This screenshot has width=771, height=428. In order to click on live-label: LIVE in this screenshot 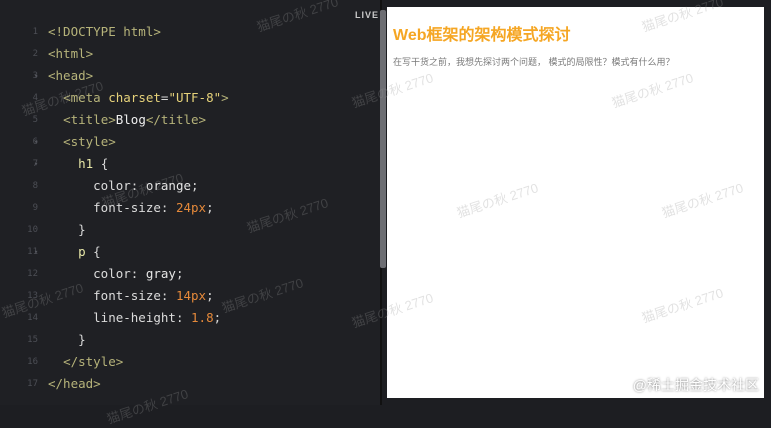, I will do `click(367, 15)`.